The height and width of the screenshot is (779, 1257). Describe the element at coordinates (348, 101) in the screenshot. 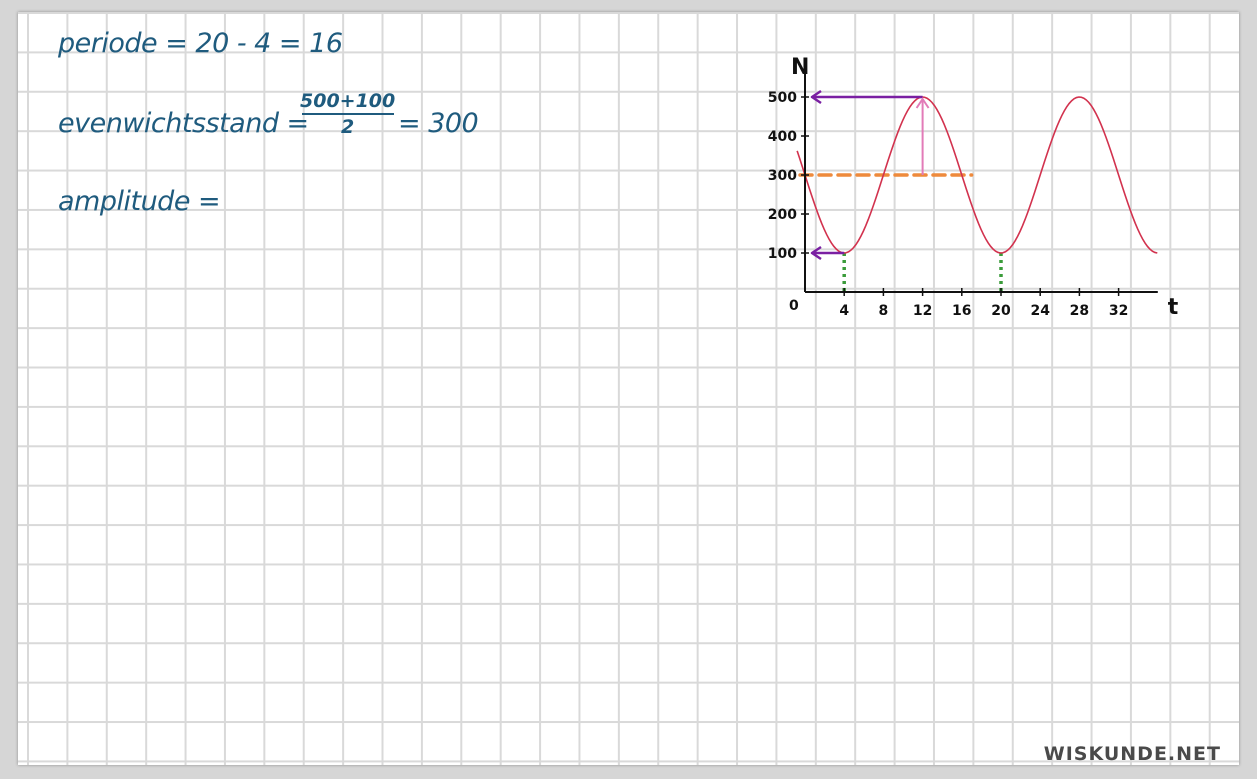

I see `fraction-numerator: 500+100` at that location.